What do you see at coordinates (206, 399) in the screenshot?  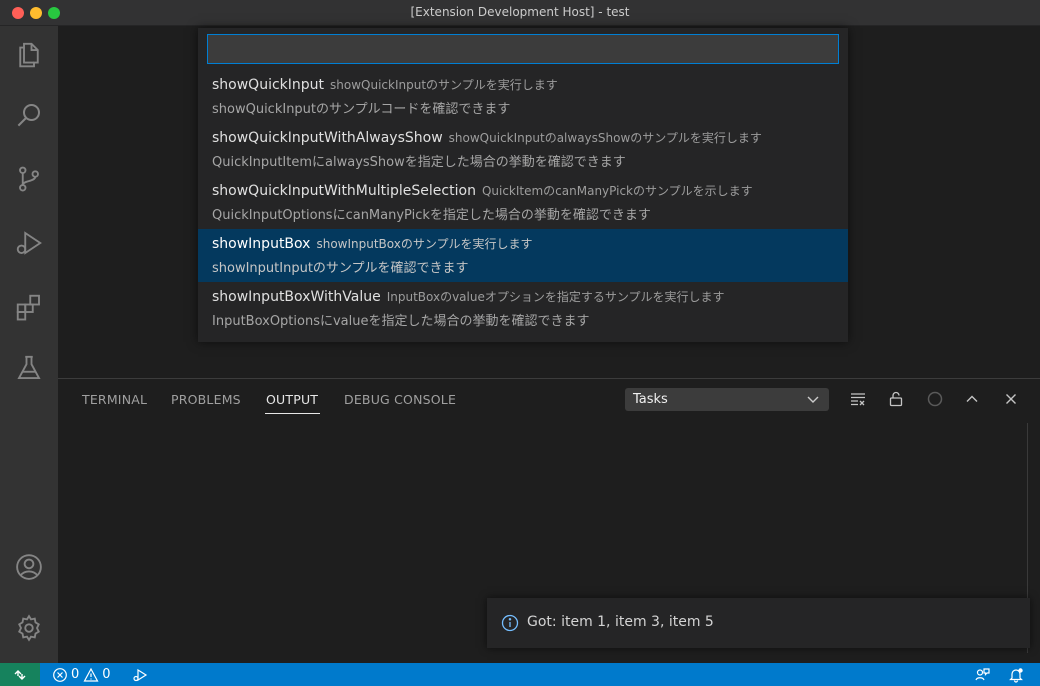 I see `tab-problems: PROBLEMS` at bounding box center [206, 399].